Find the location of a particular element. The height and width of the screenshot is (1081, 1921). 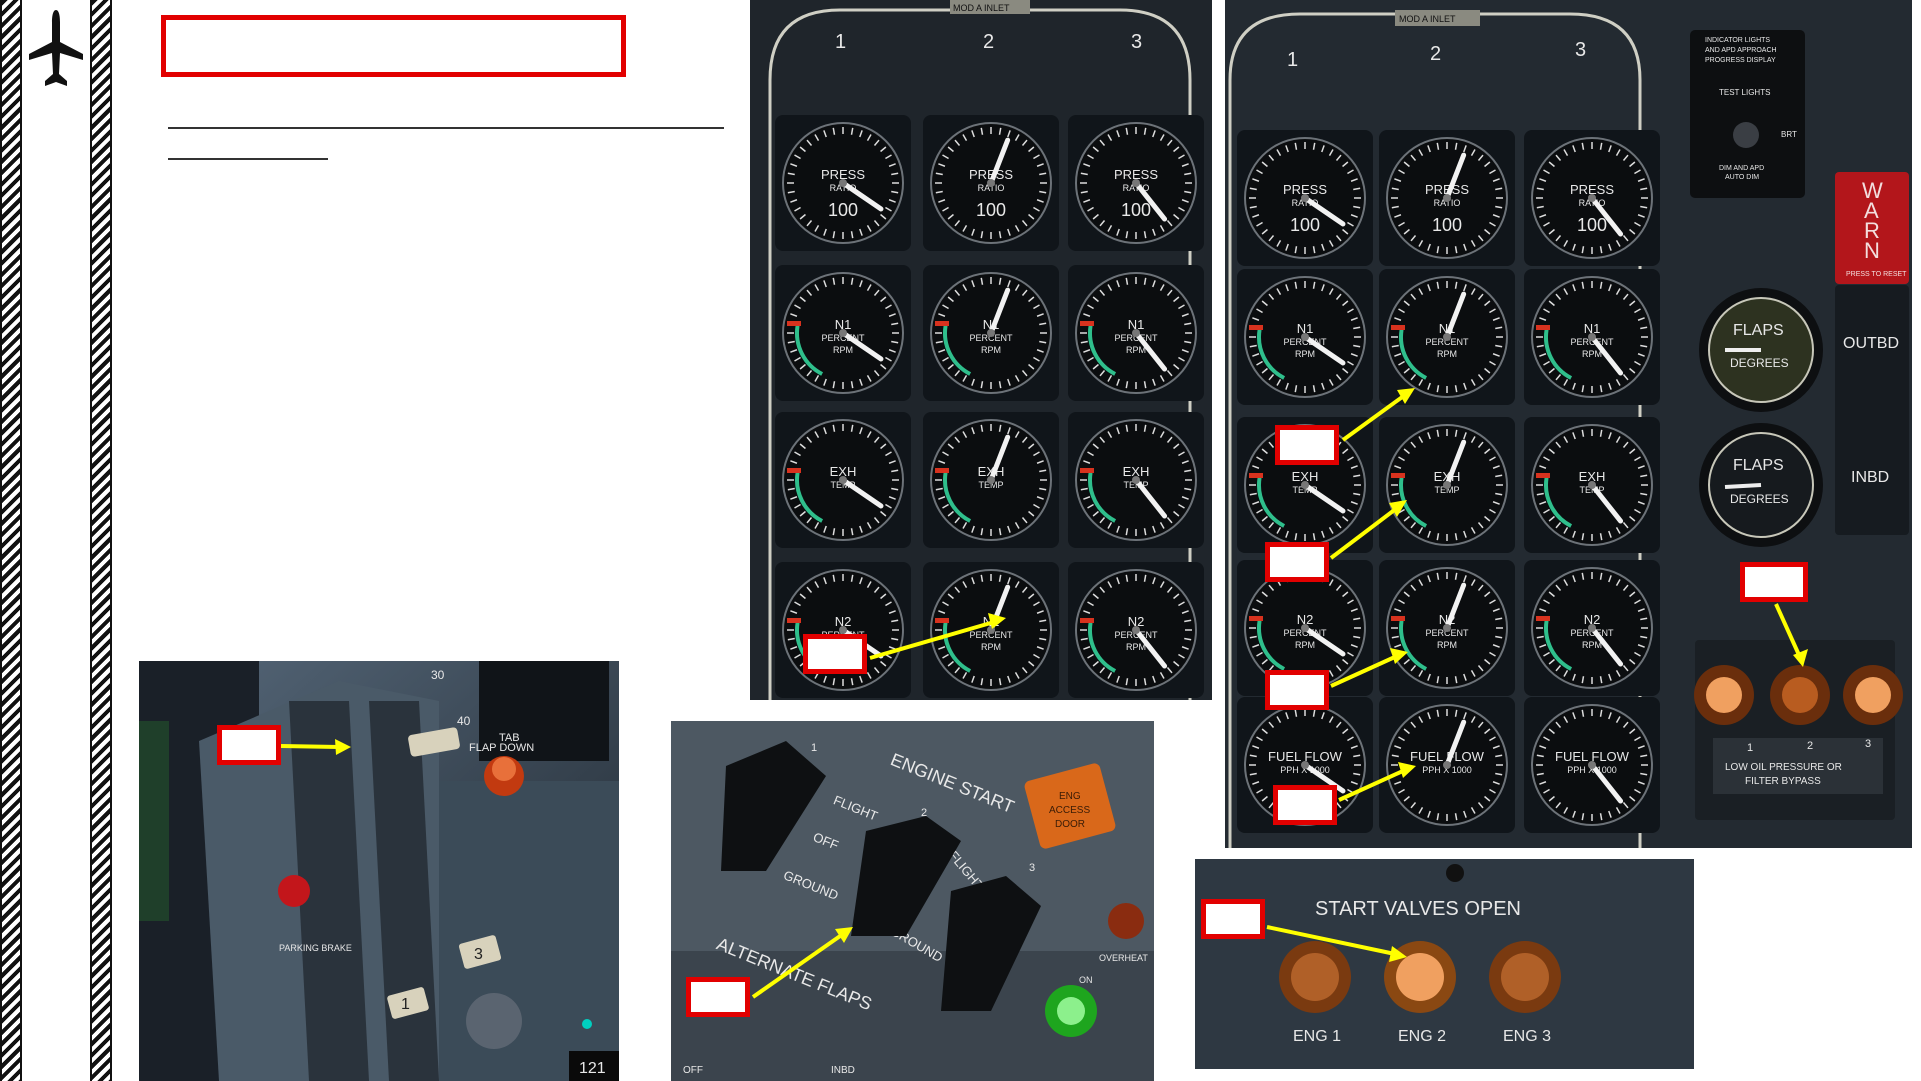

airplane-icon is located at coordinates (56, 49).